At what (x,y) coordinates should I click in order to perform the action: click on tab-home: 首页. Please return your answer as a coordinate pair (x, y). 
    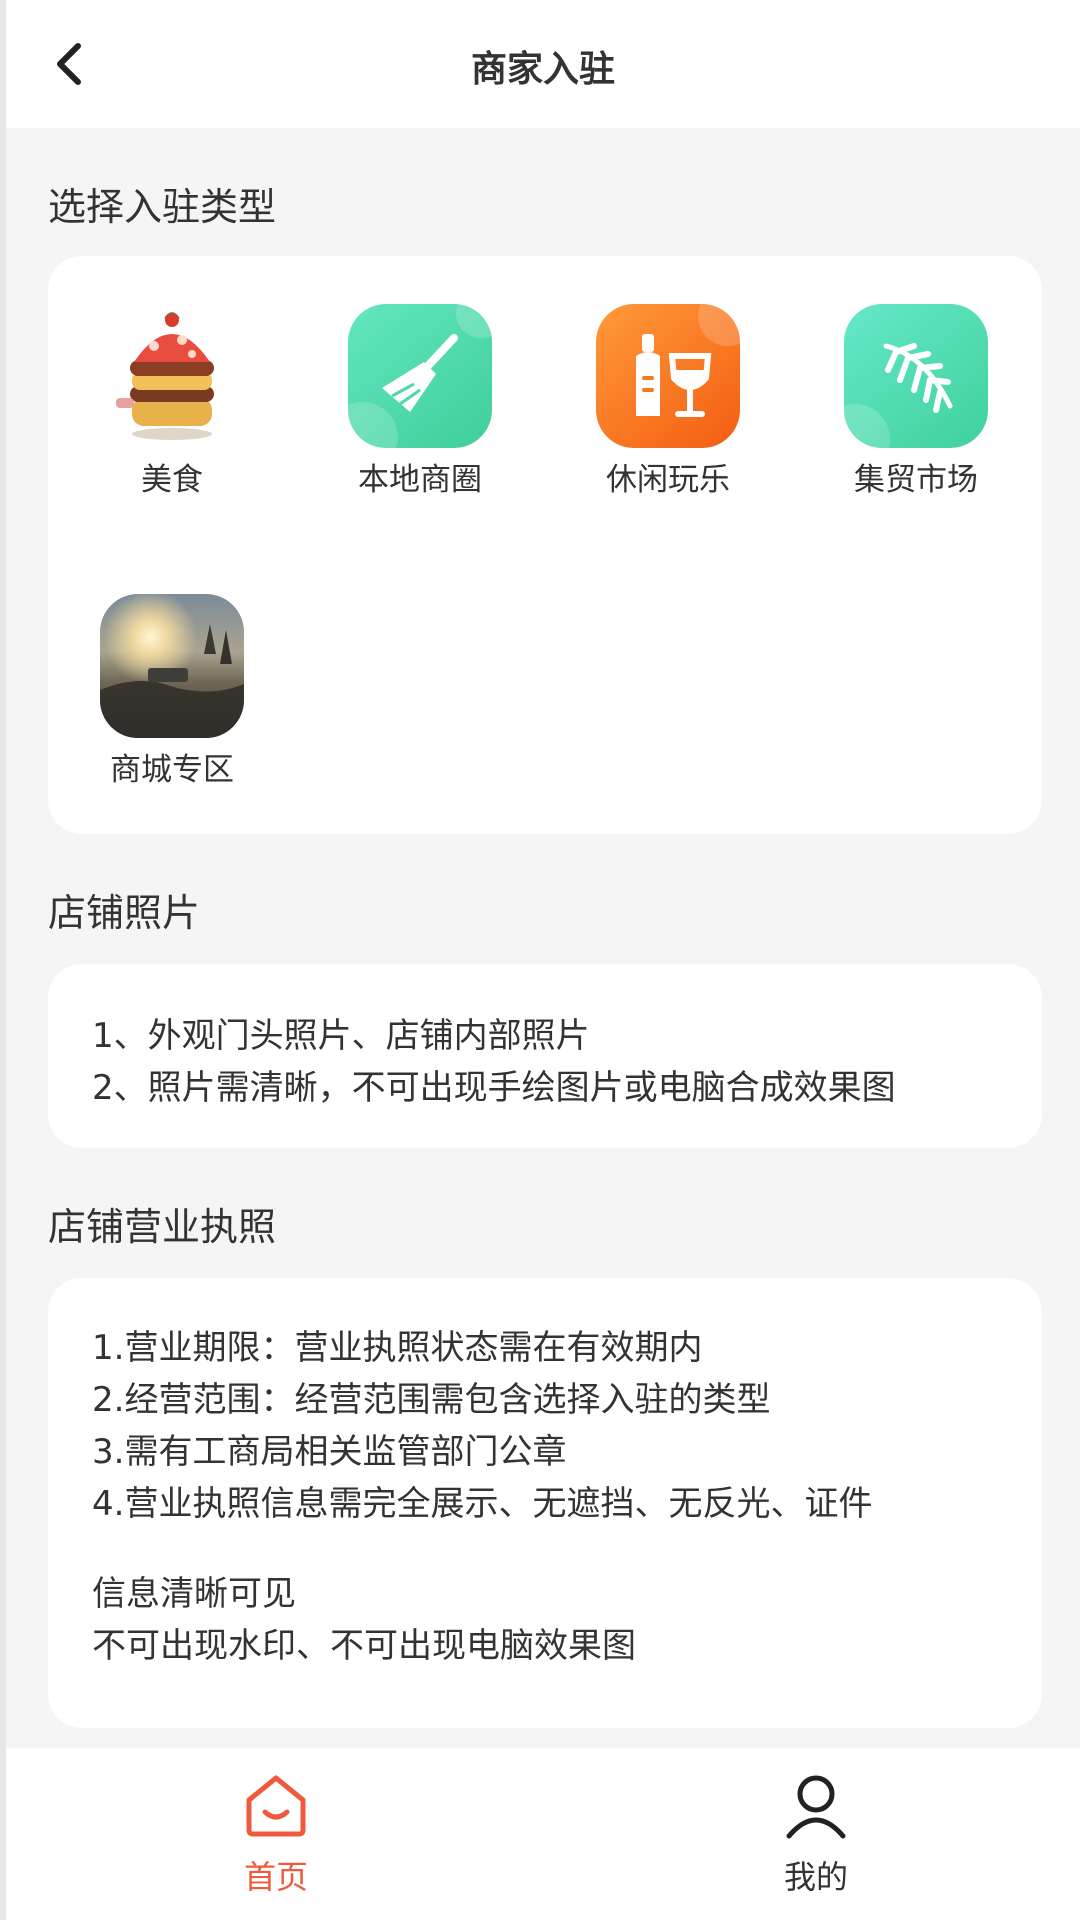
    Looking at the image, I should click on (276, 1834).